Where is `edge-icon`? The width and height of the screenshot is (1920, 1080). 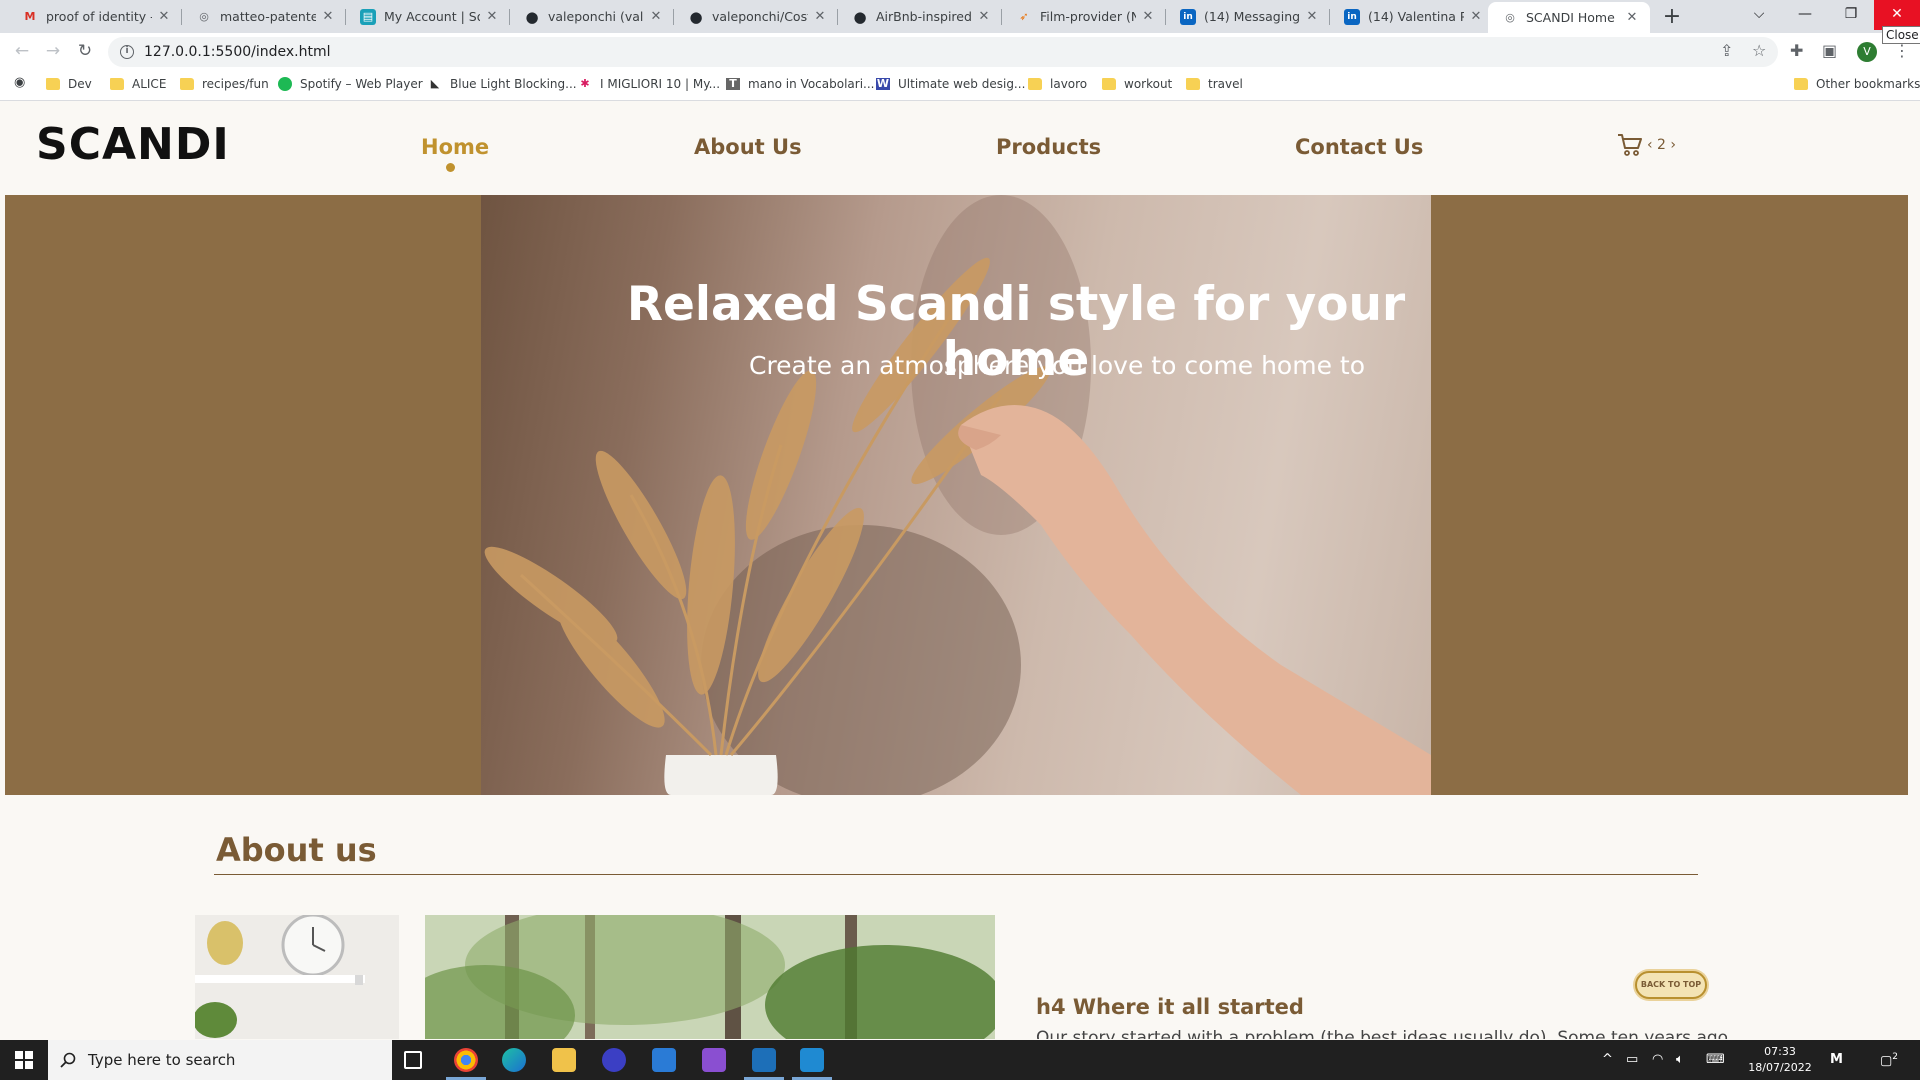
edge-icon is located at coordinates (514, 1060).